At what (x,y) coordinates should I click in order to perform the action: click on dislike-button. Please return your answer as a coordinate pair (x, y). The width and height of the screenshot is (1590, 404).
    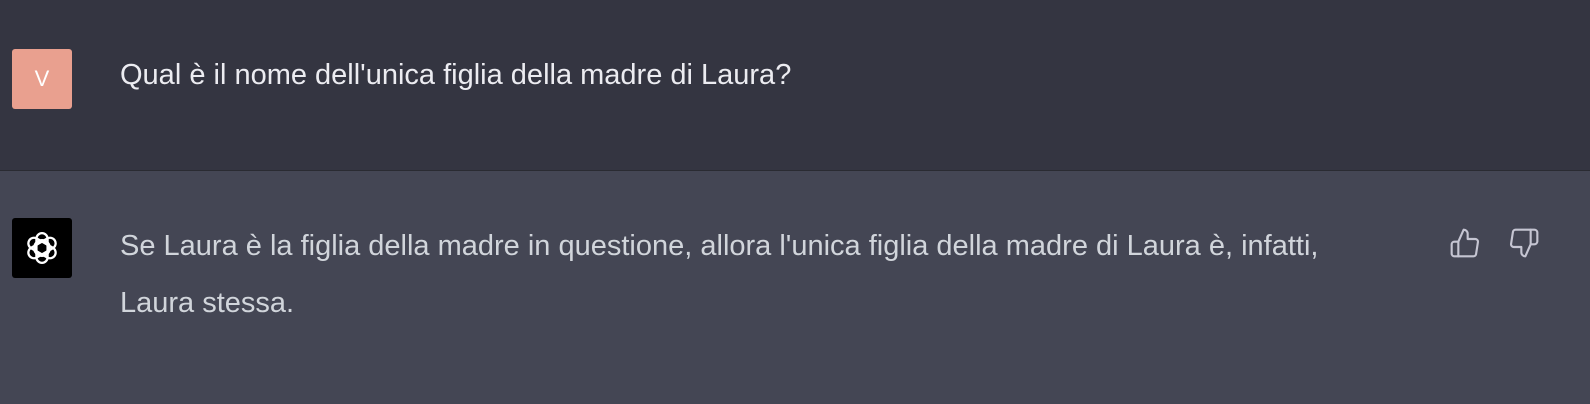
    Looking at the image, I should click on (1524, 243).